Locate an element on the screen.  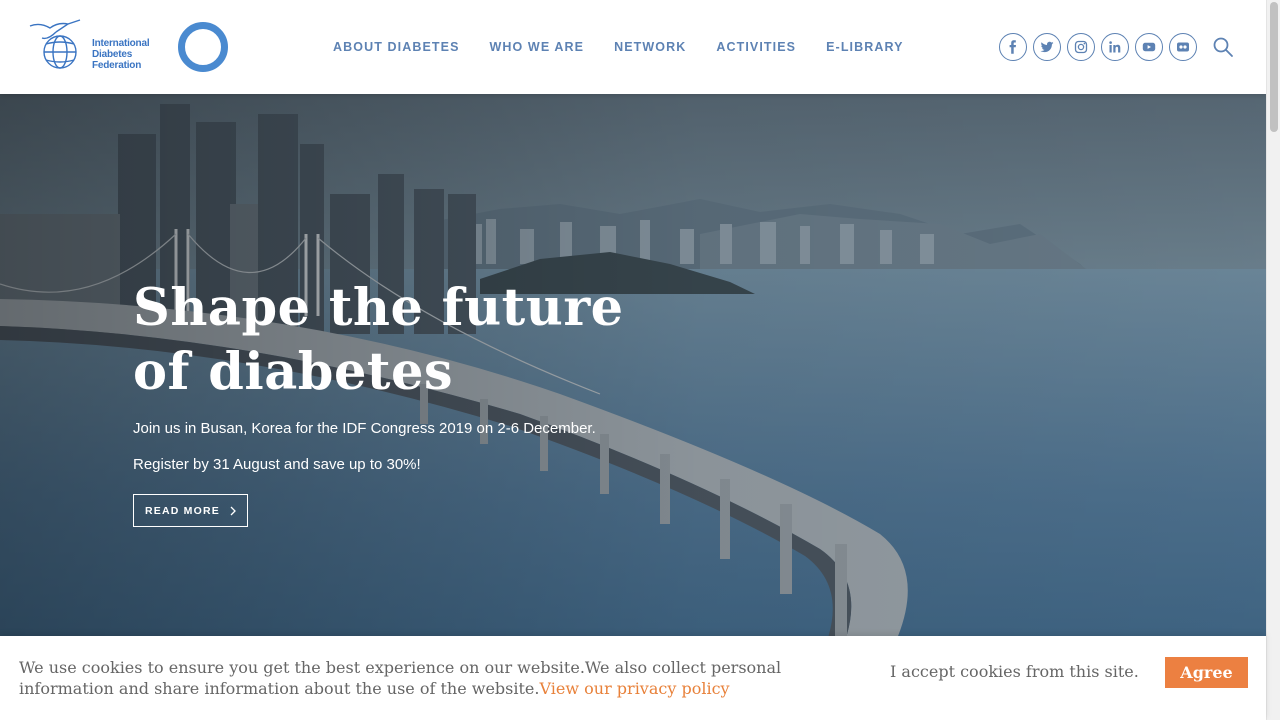
nav-network: NETWORK is located at coordinates (650, 47).